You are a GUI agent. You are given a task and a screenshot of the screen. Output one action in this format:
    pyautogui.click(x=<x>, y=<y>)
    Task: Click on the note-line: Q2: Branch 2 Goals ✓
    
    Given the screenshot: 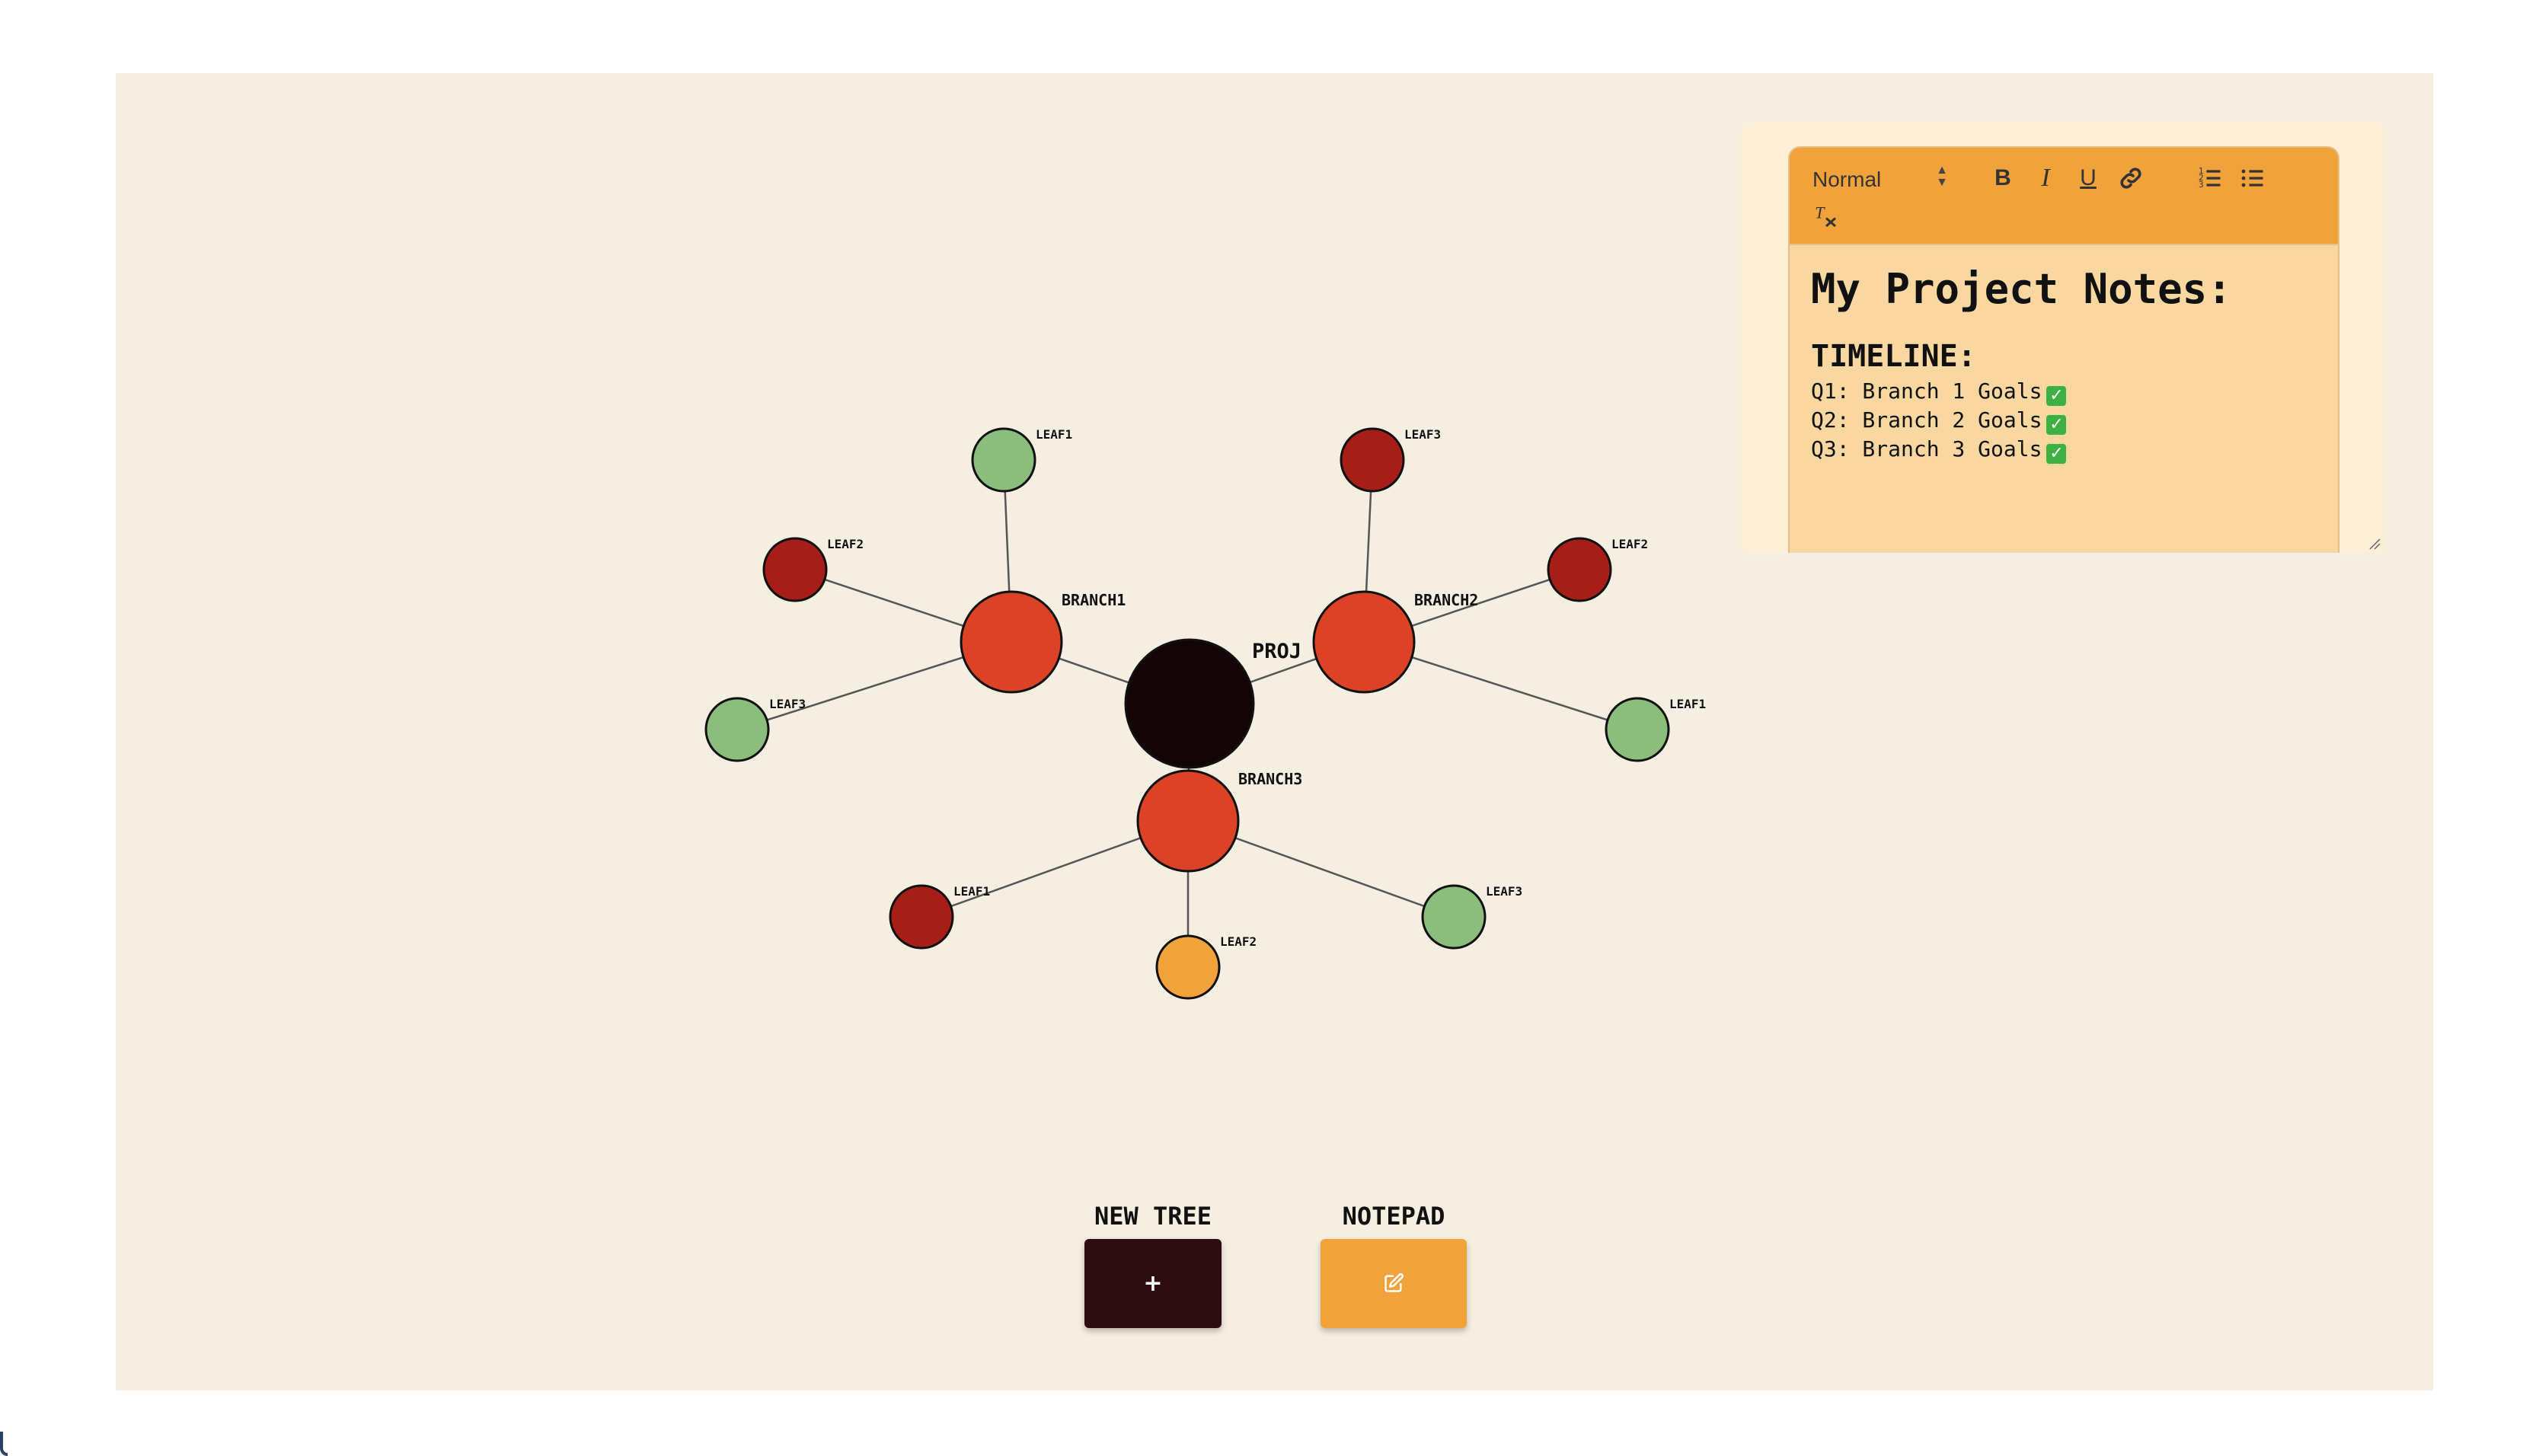 What is the action you would take?
    pyautogui.click(x=2064, y=420)
    